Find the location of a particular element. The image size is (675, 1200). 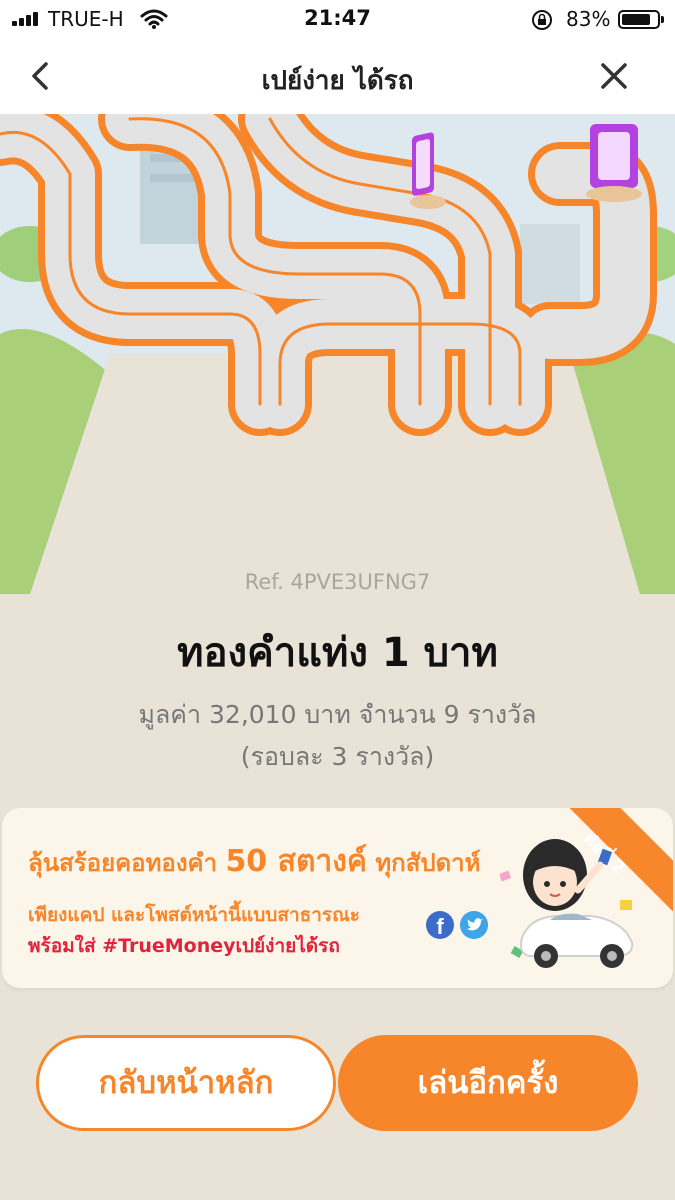

home-button: กลับหน้าหลัก is located at coordinates (186, 1083).